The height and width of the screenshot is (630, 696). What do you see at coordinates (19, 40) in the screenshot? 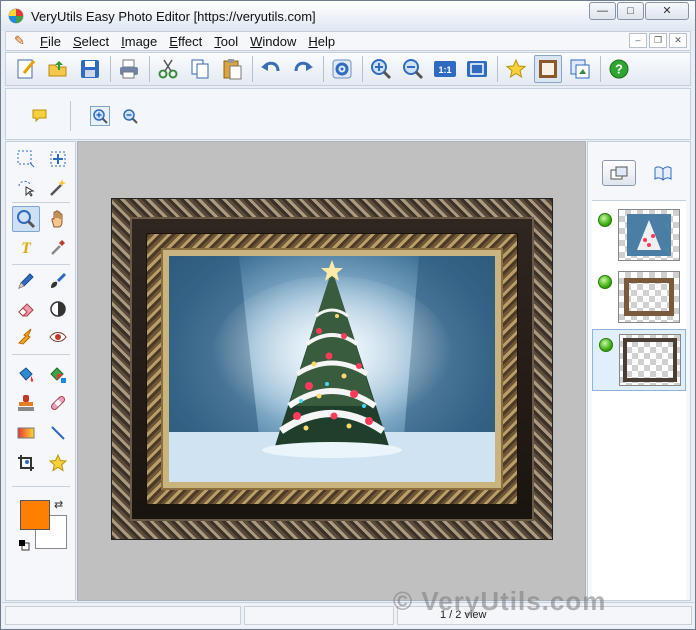
I see `pencil-icon: ✎` at bounding box center [19, 40].